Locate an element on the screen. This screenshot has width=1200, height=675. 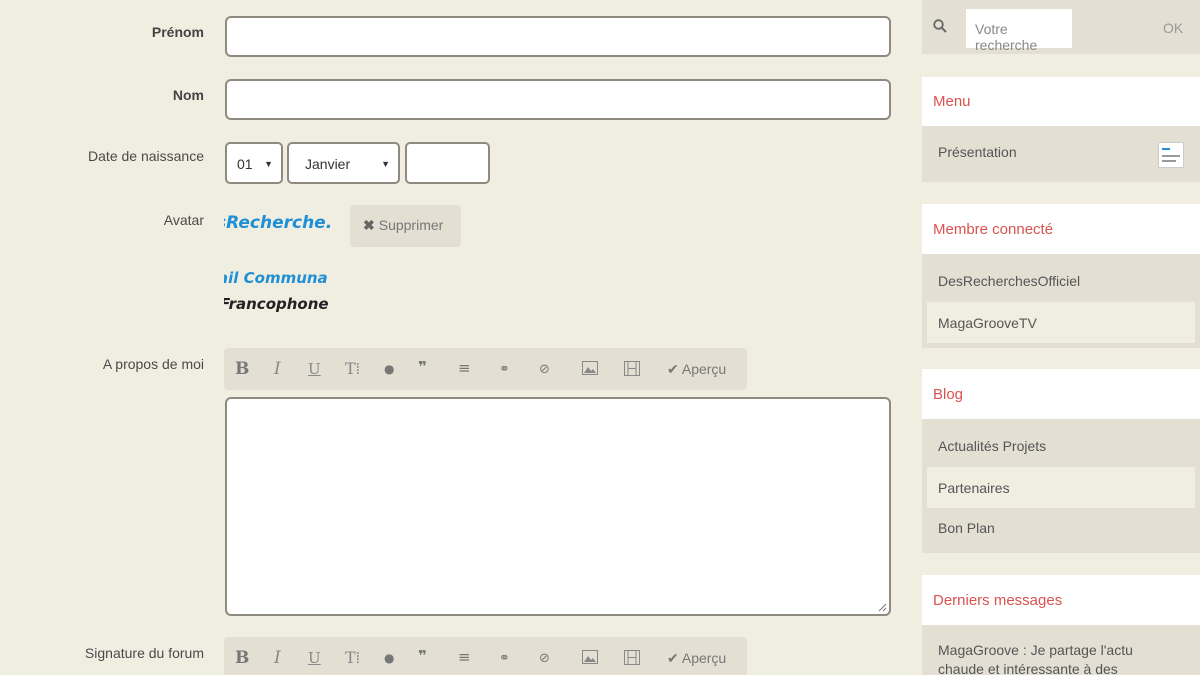
blog-panel: Actualités Projets Partenaires Bon Plan is located at coordinates (1061, 486).